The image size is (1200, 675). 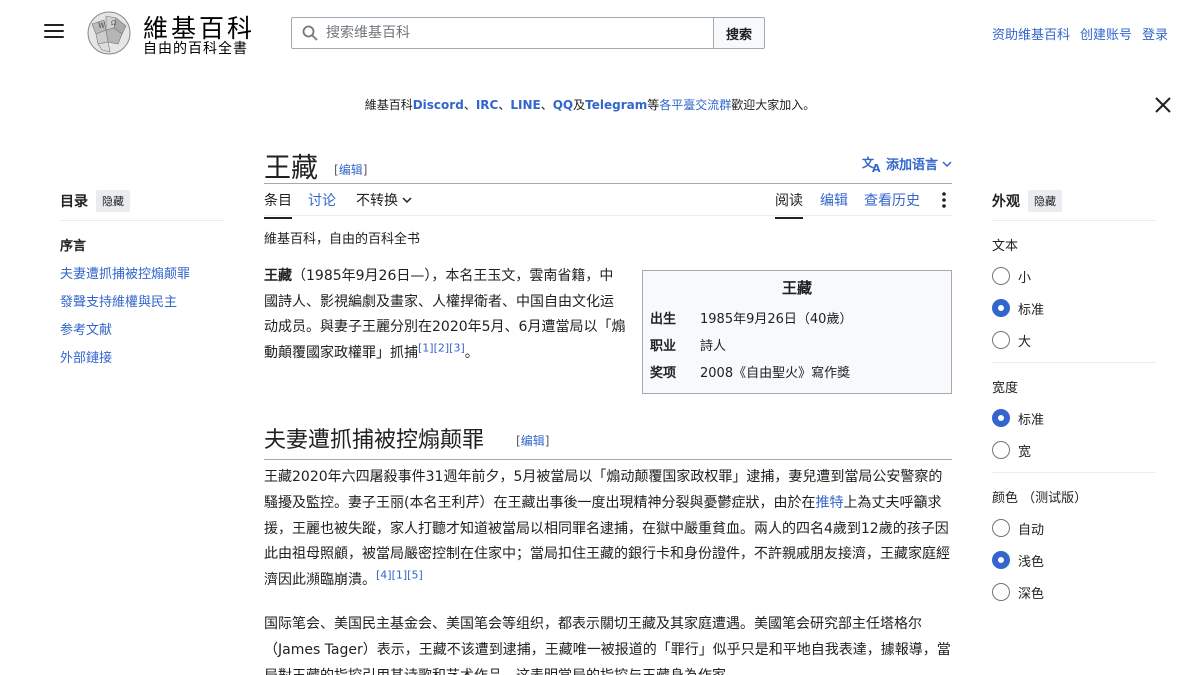 I want to click on toc-title: 目录, so click(x=74, y=202).